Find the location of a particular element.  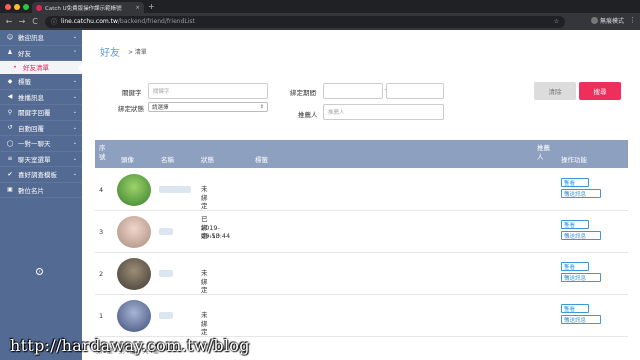

period-start-input is located at coordinates (353, 91).